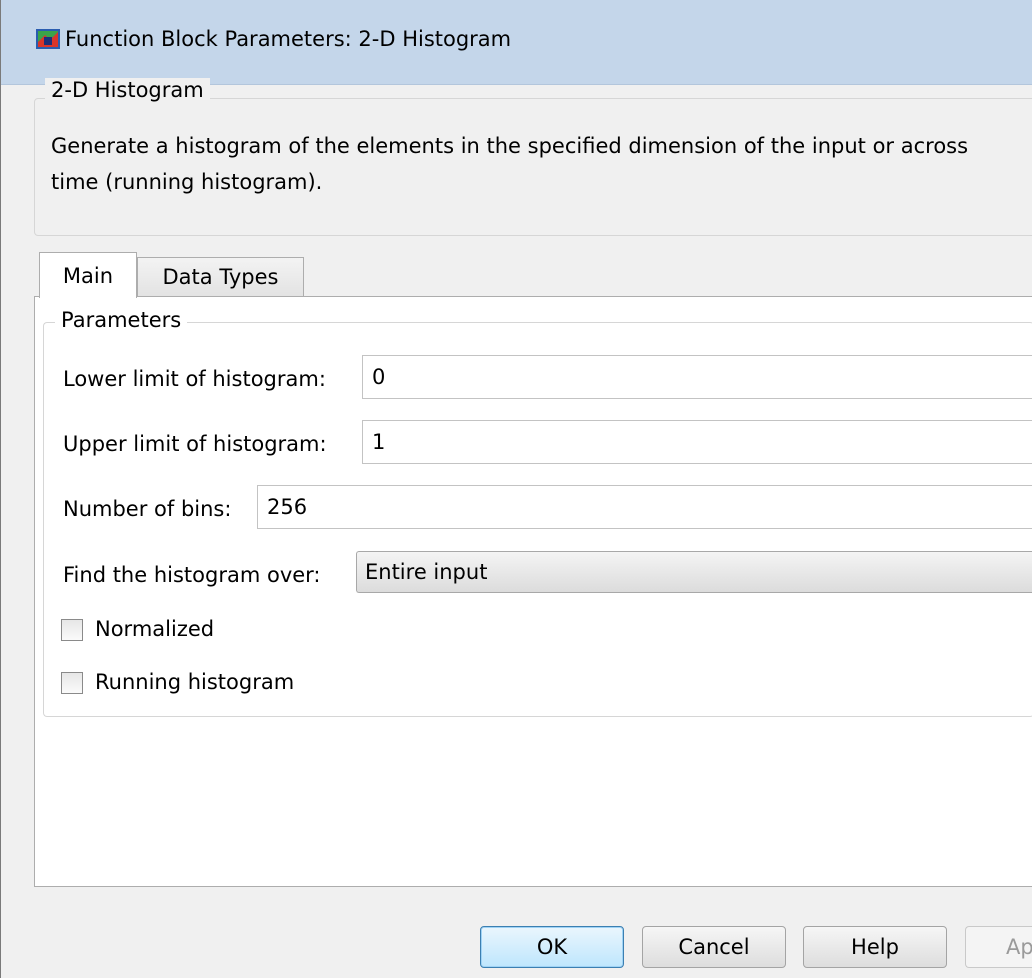  Describe the element at coordinates (192, 575) in the screenshot. I see `find-over-label: Find the histogram over:` at that location.